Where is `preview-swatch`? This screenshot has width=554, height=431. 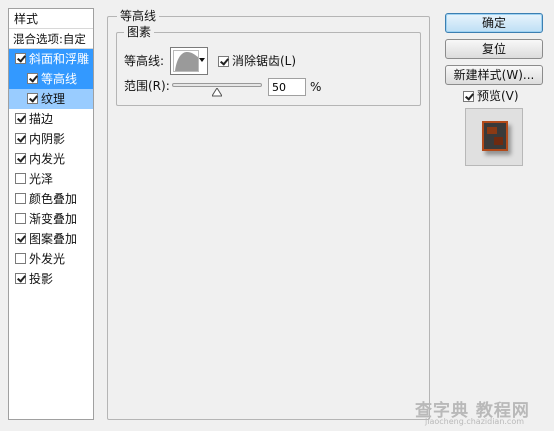
preview-swatch is located at coordinates (495, 136).